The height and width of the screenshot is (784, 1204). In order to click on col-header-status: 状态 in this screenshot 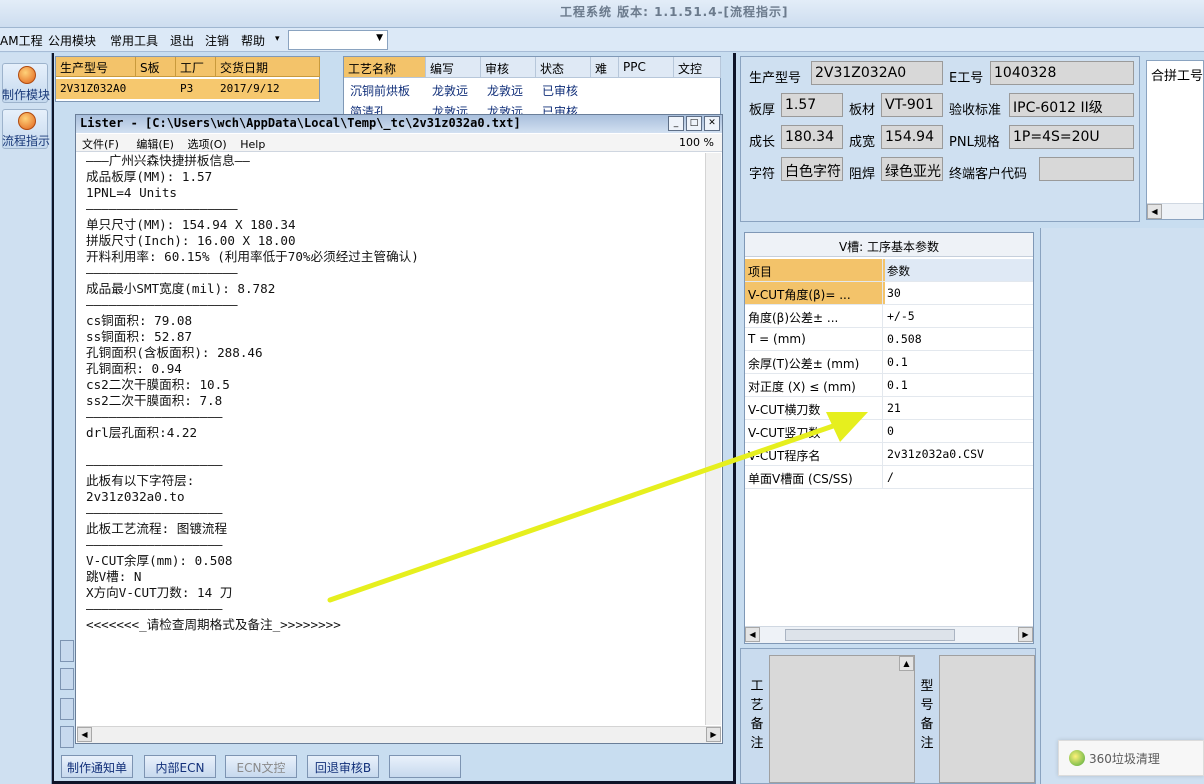, I will do `click(563, 67)`.